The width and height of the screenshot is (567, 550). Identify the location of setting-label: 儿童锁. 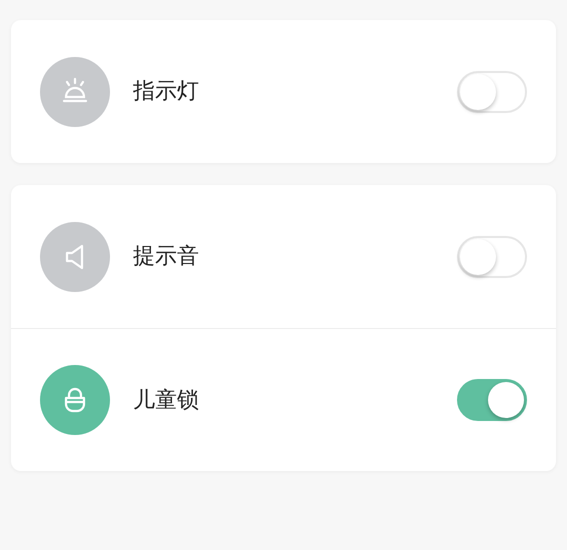
(166, 400).